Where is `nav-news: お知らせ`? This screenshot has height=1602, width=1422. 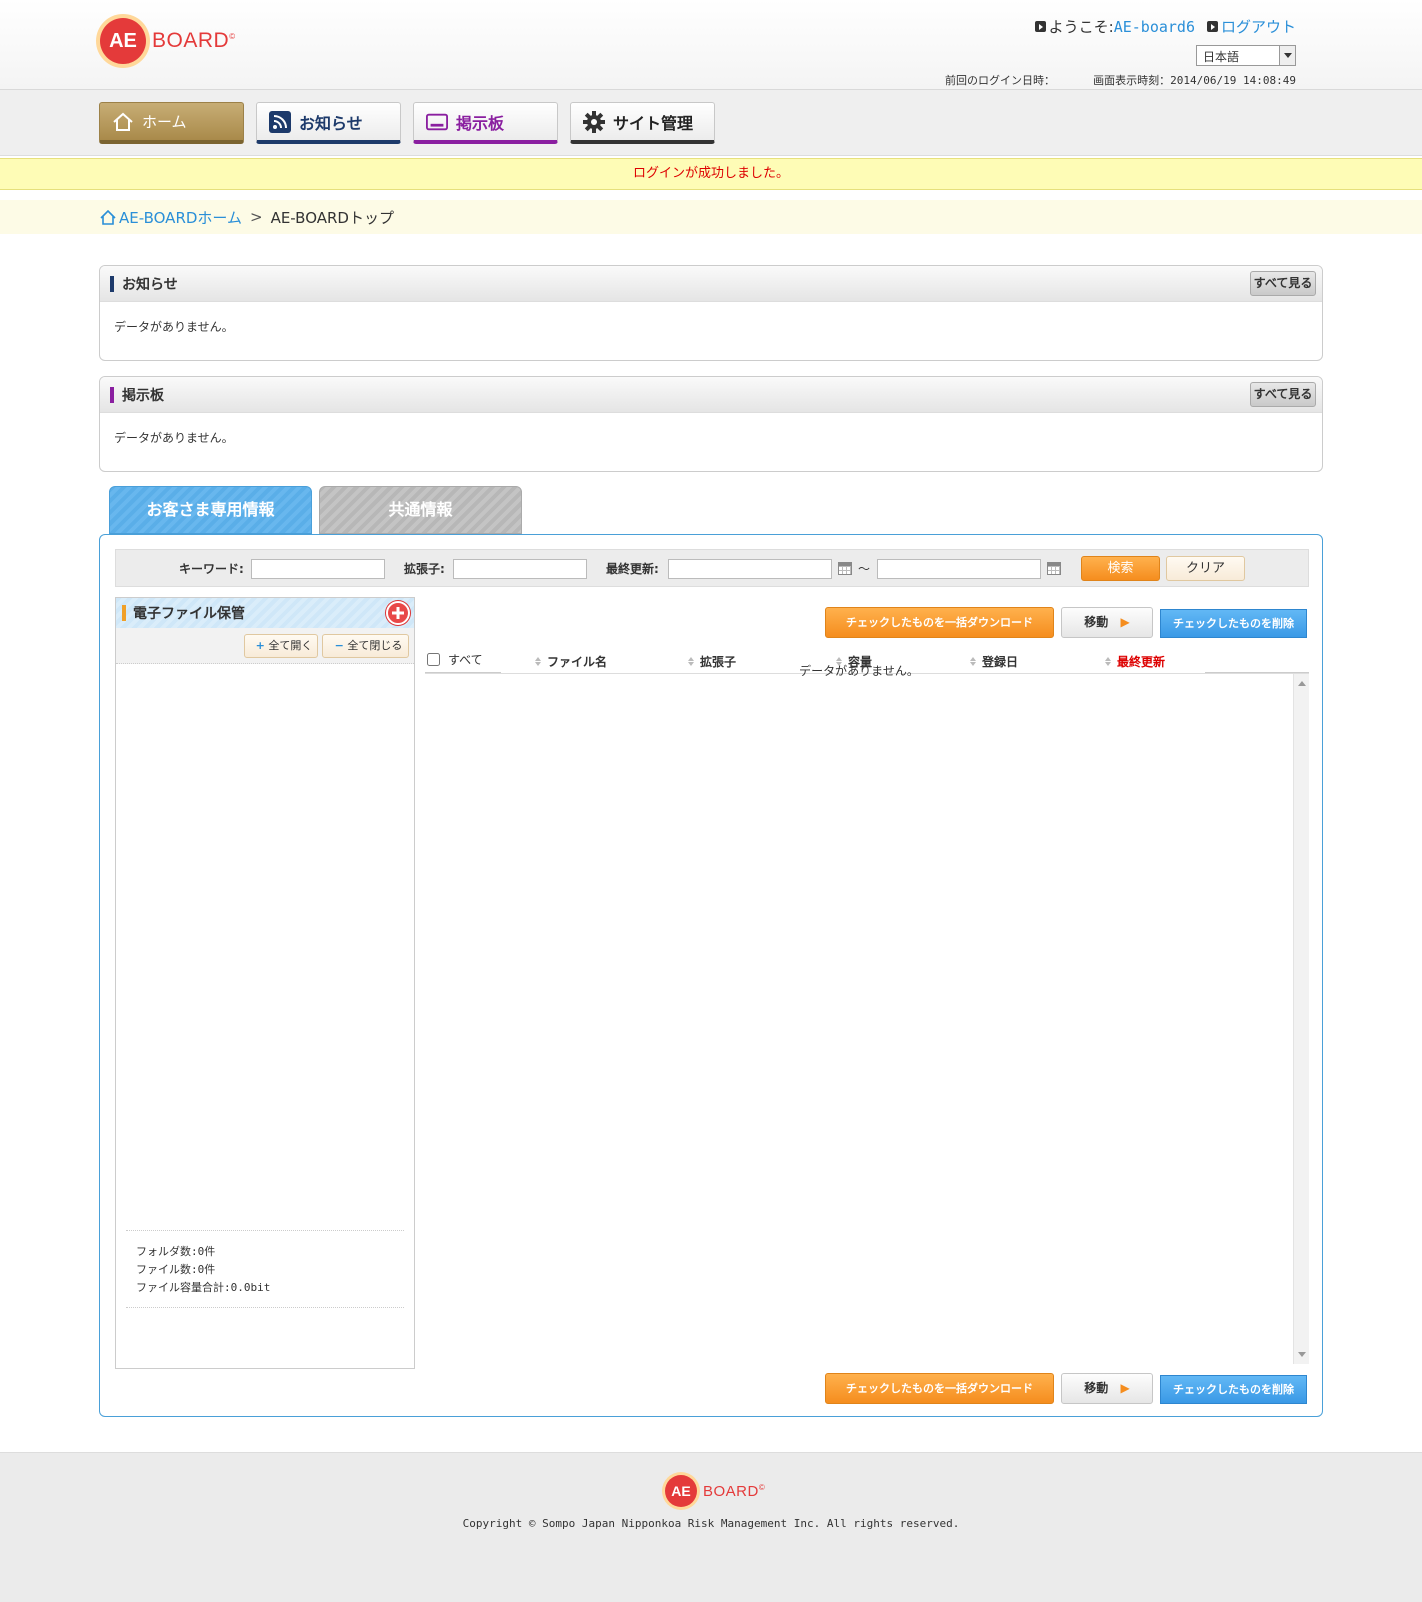 nav-news: お知らせ is located at coordinates (328, 123).